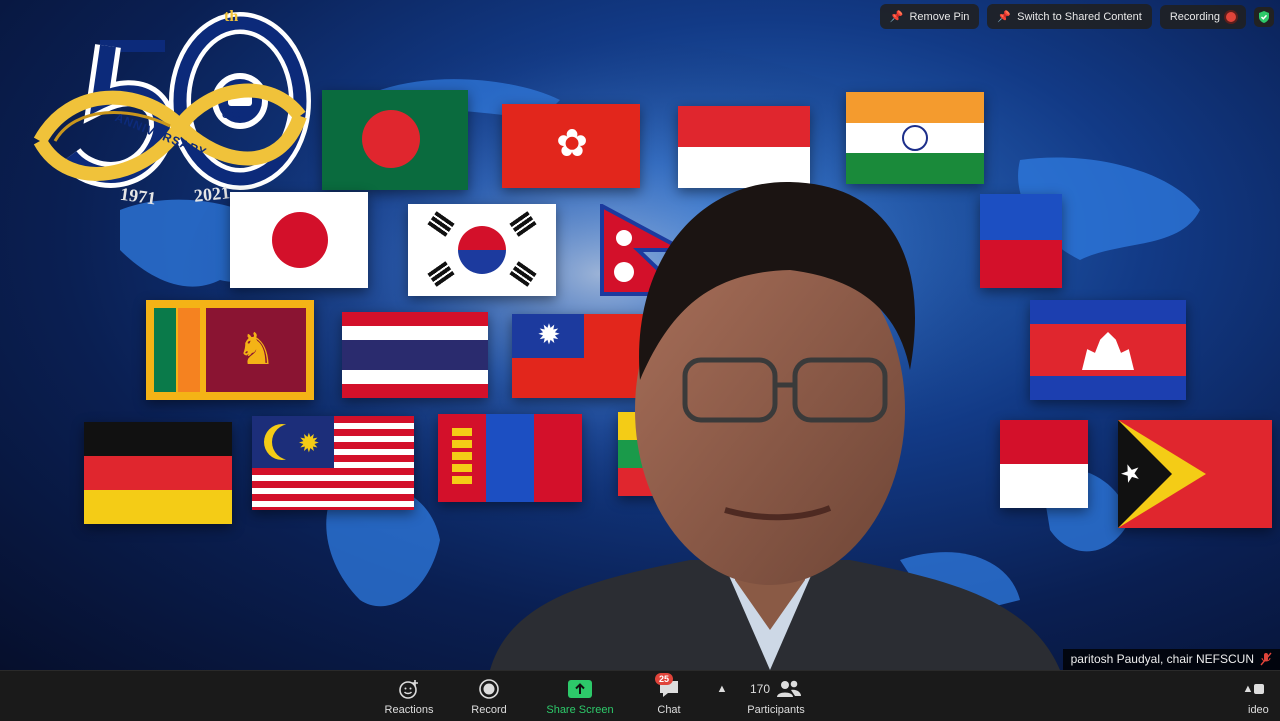  Describe the element at coordinates (722, 696) in the screenshot. I see `chat-options-caret: ▲` at that location.